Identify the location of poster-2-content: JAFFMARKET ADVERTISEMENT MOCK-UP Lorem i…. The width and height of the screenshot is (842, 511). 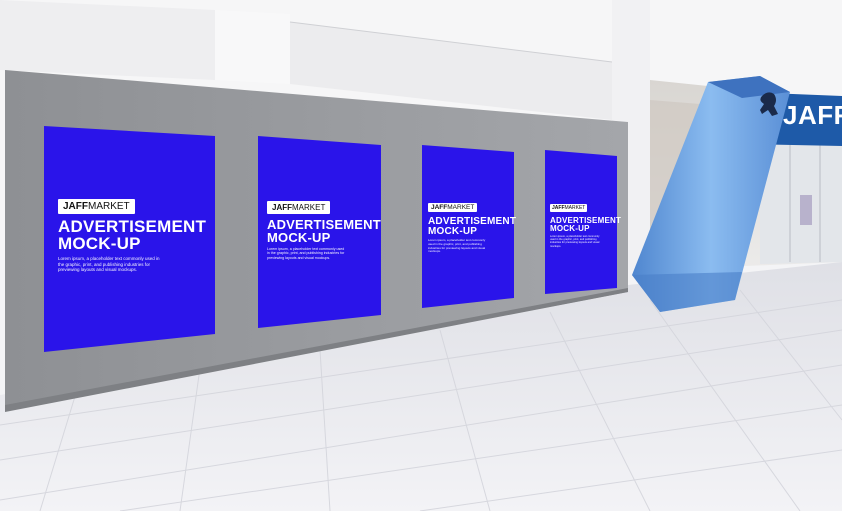
(324, 228).